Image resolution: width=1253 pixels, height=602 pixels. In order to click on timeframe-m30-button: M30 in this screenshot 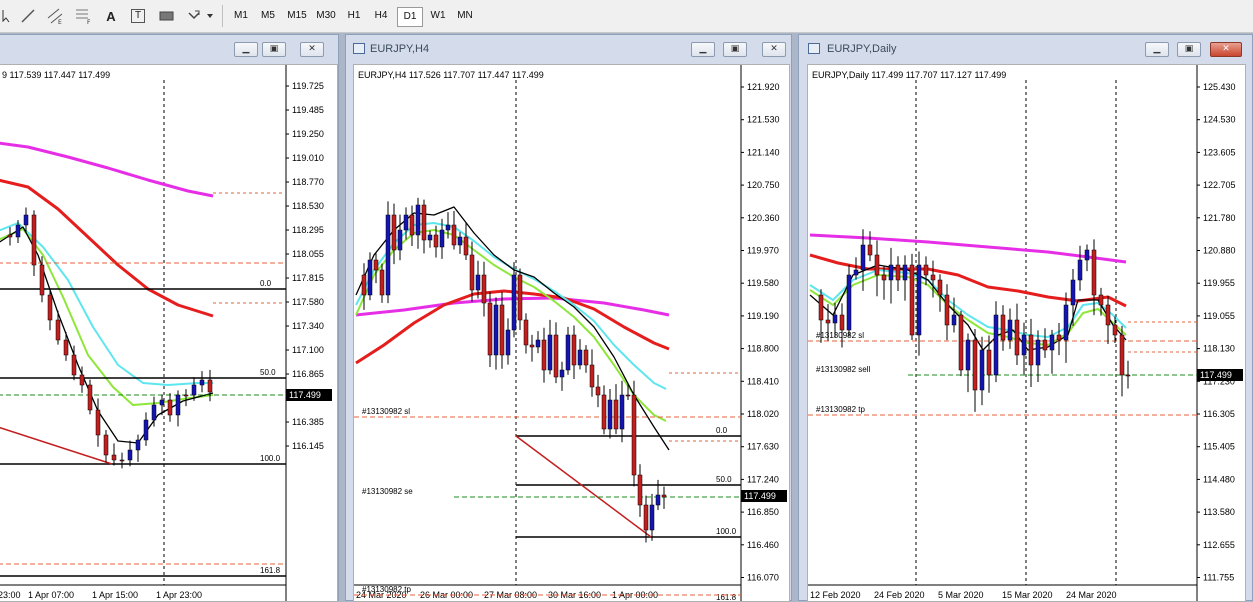, I will do `click(326, 16)`.